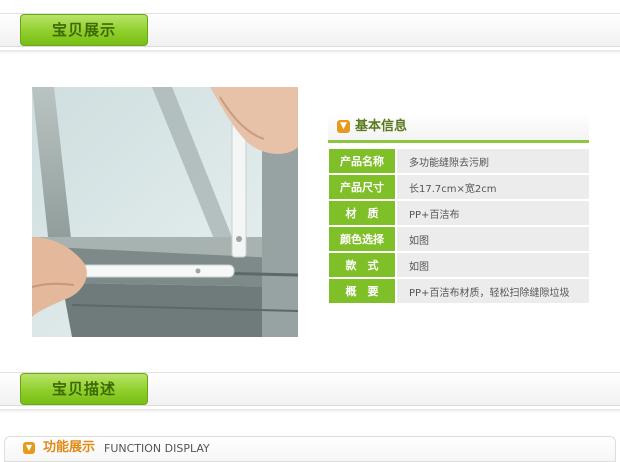 The width and height of the screenshot is (620, 462). What do you see at coordinates (362, 161) in the screenshot?
I see `row-label: 产品名称` at bounding box center [362, 161].